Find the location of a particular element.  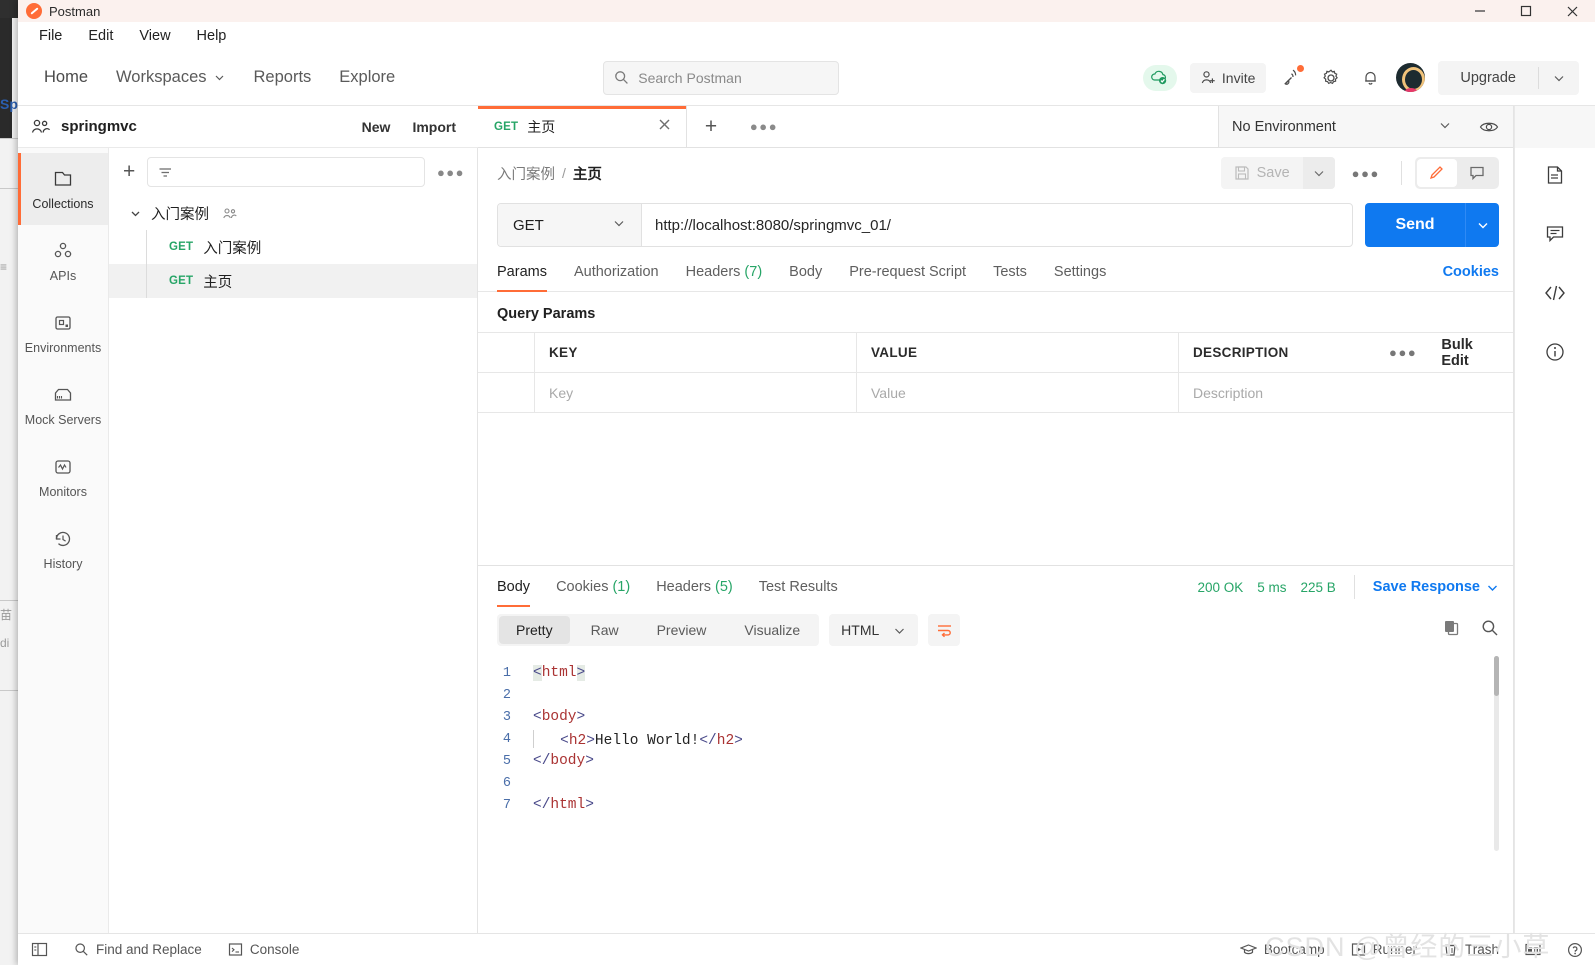

comment-mode-button is located at coordinates (1477, 173).